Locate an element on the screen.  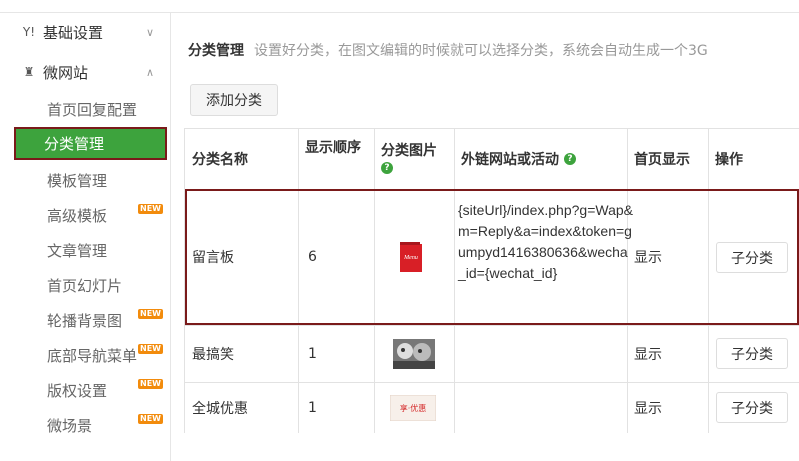
sidebar-item-label: 首页幻灯片 is located at coordinates (85, 285).